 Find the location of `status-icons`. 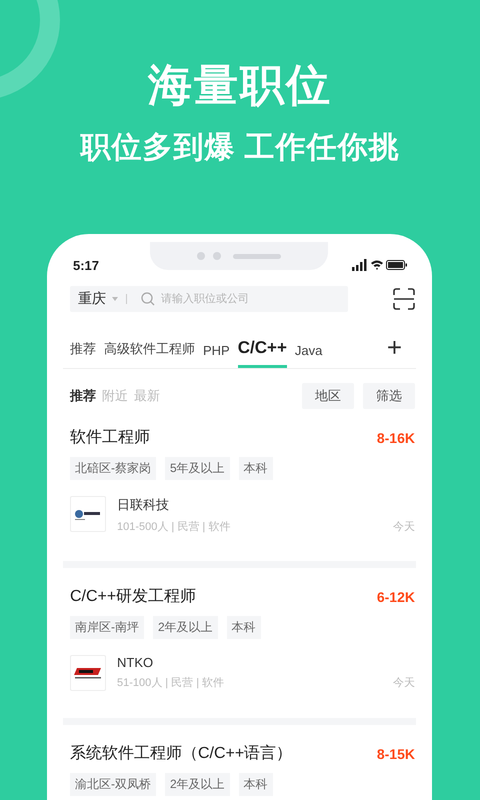

status-icons is located at coordinates (380, 265).